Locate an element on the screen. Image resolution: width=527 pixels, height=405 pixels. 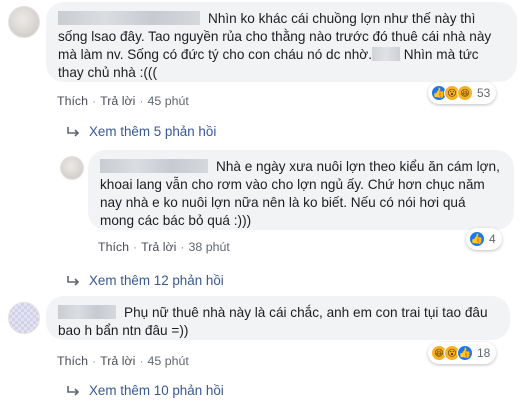
redacted-text is located at coordinates (385, 54).